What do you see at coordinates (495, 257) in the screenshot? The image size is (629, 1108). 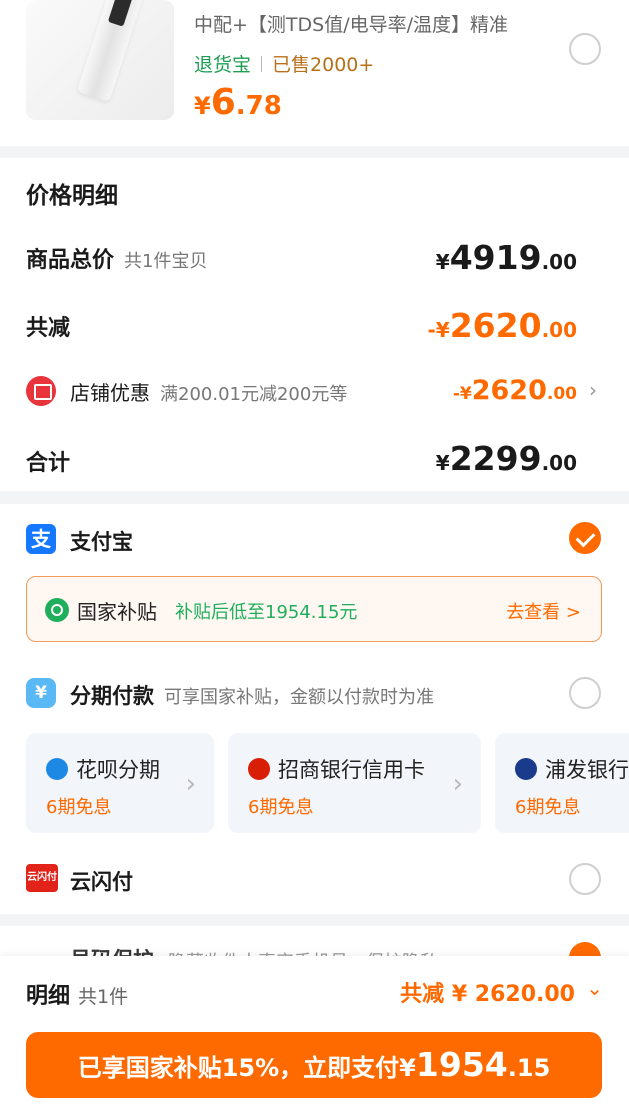 I see `amount-integer: 4919` at bounding box center [495, 257].